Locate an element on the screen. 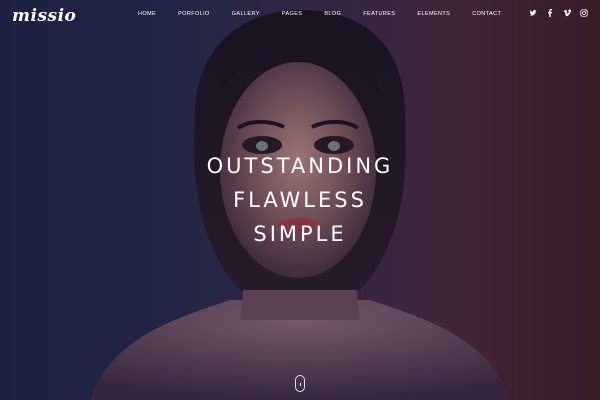  headline-line-3: SIMPLE is located at coordinates (300, 234).